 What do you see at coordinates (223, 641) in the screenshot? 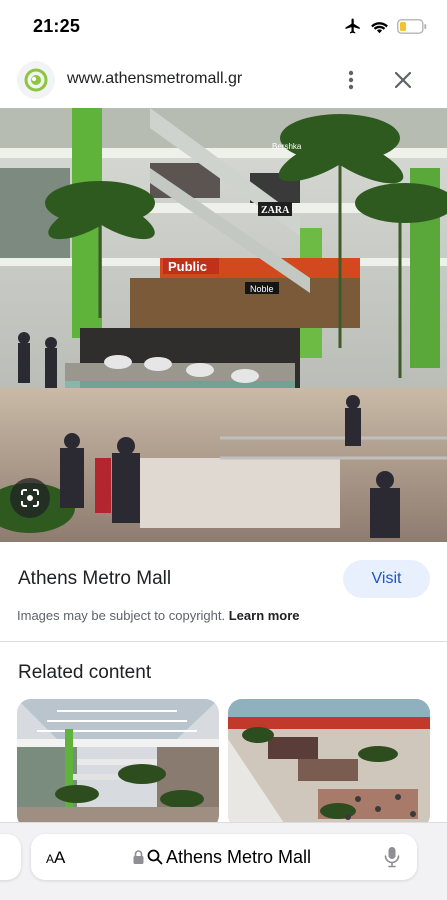
I see `divider` at bounding box center [223, 641].